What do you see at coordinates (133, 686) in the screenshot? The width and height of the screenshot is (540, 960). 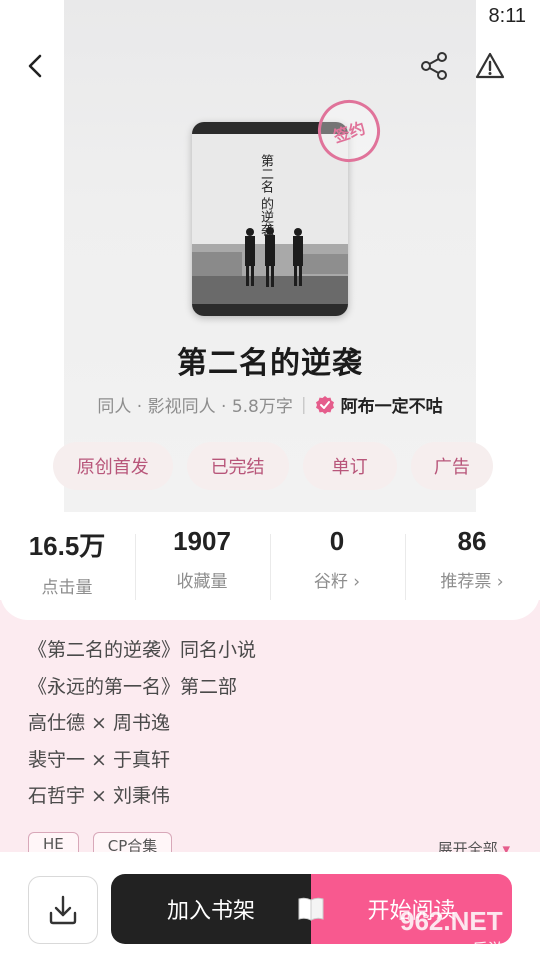 I see `description-line: 《永远的第一名》第二部` at bounding box center [133, 686].